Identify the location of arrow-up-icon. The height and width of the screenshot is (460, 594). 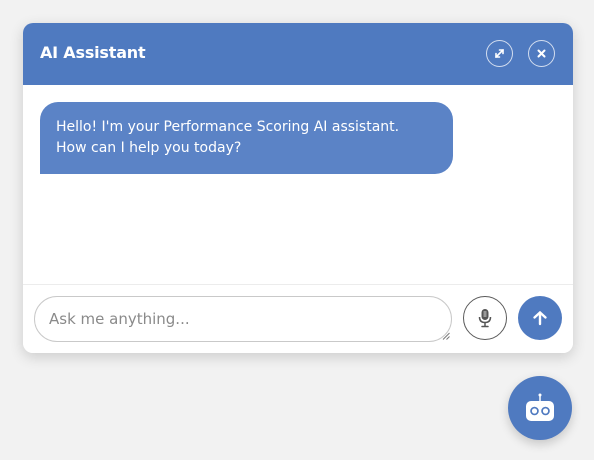
(540, 318).